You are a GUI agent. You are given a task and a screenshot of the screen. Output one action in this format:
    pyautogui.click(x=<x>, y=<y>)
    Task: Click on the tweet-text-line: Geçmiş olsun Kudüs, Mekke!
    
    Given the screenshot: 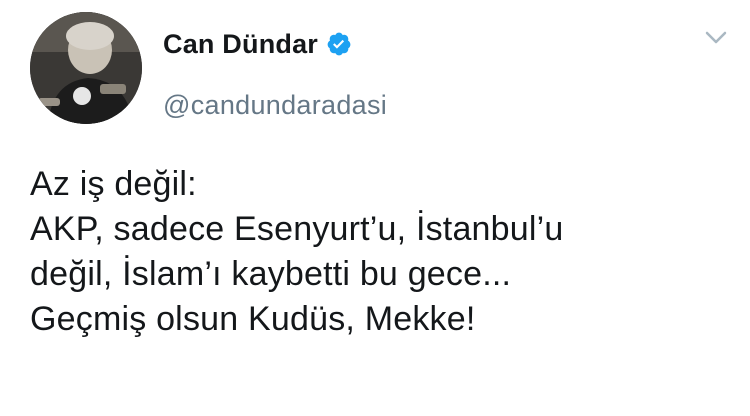 What is the action you would take?
    pyautogui.click(x=253, y=319)
    